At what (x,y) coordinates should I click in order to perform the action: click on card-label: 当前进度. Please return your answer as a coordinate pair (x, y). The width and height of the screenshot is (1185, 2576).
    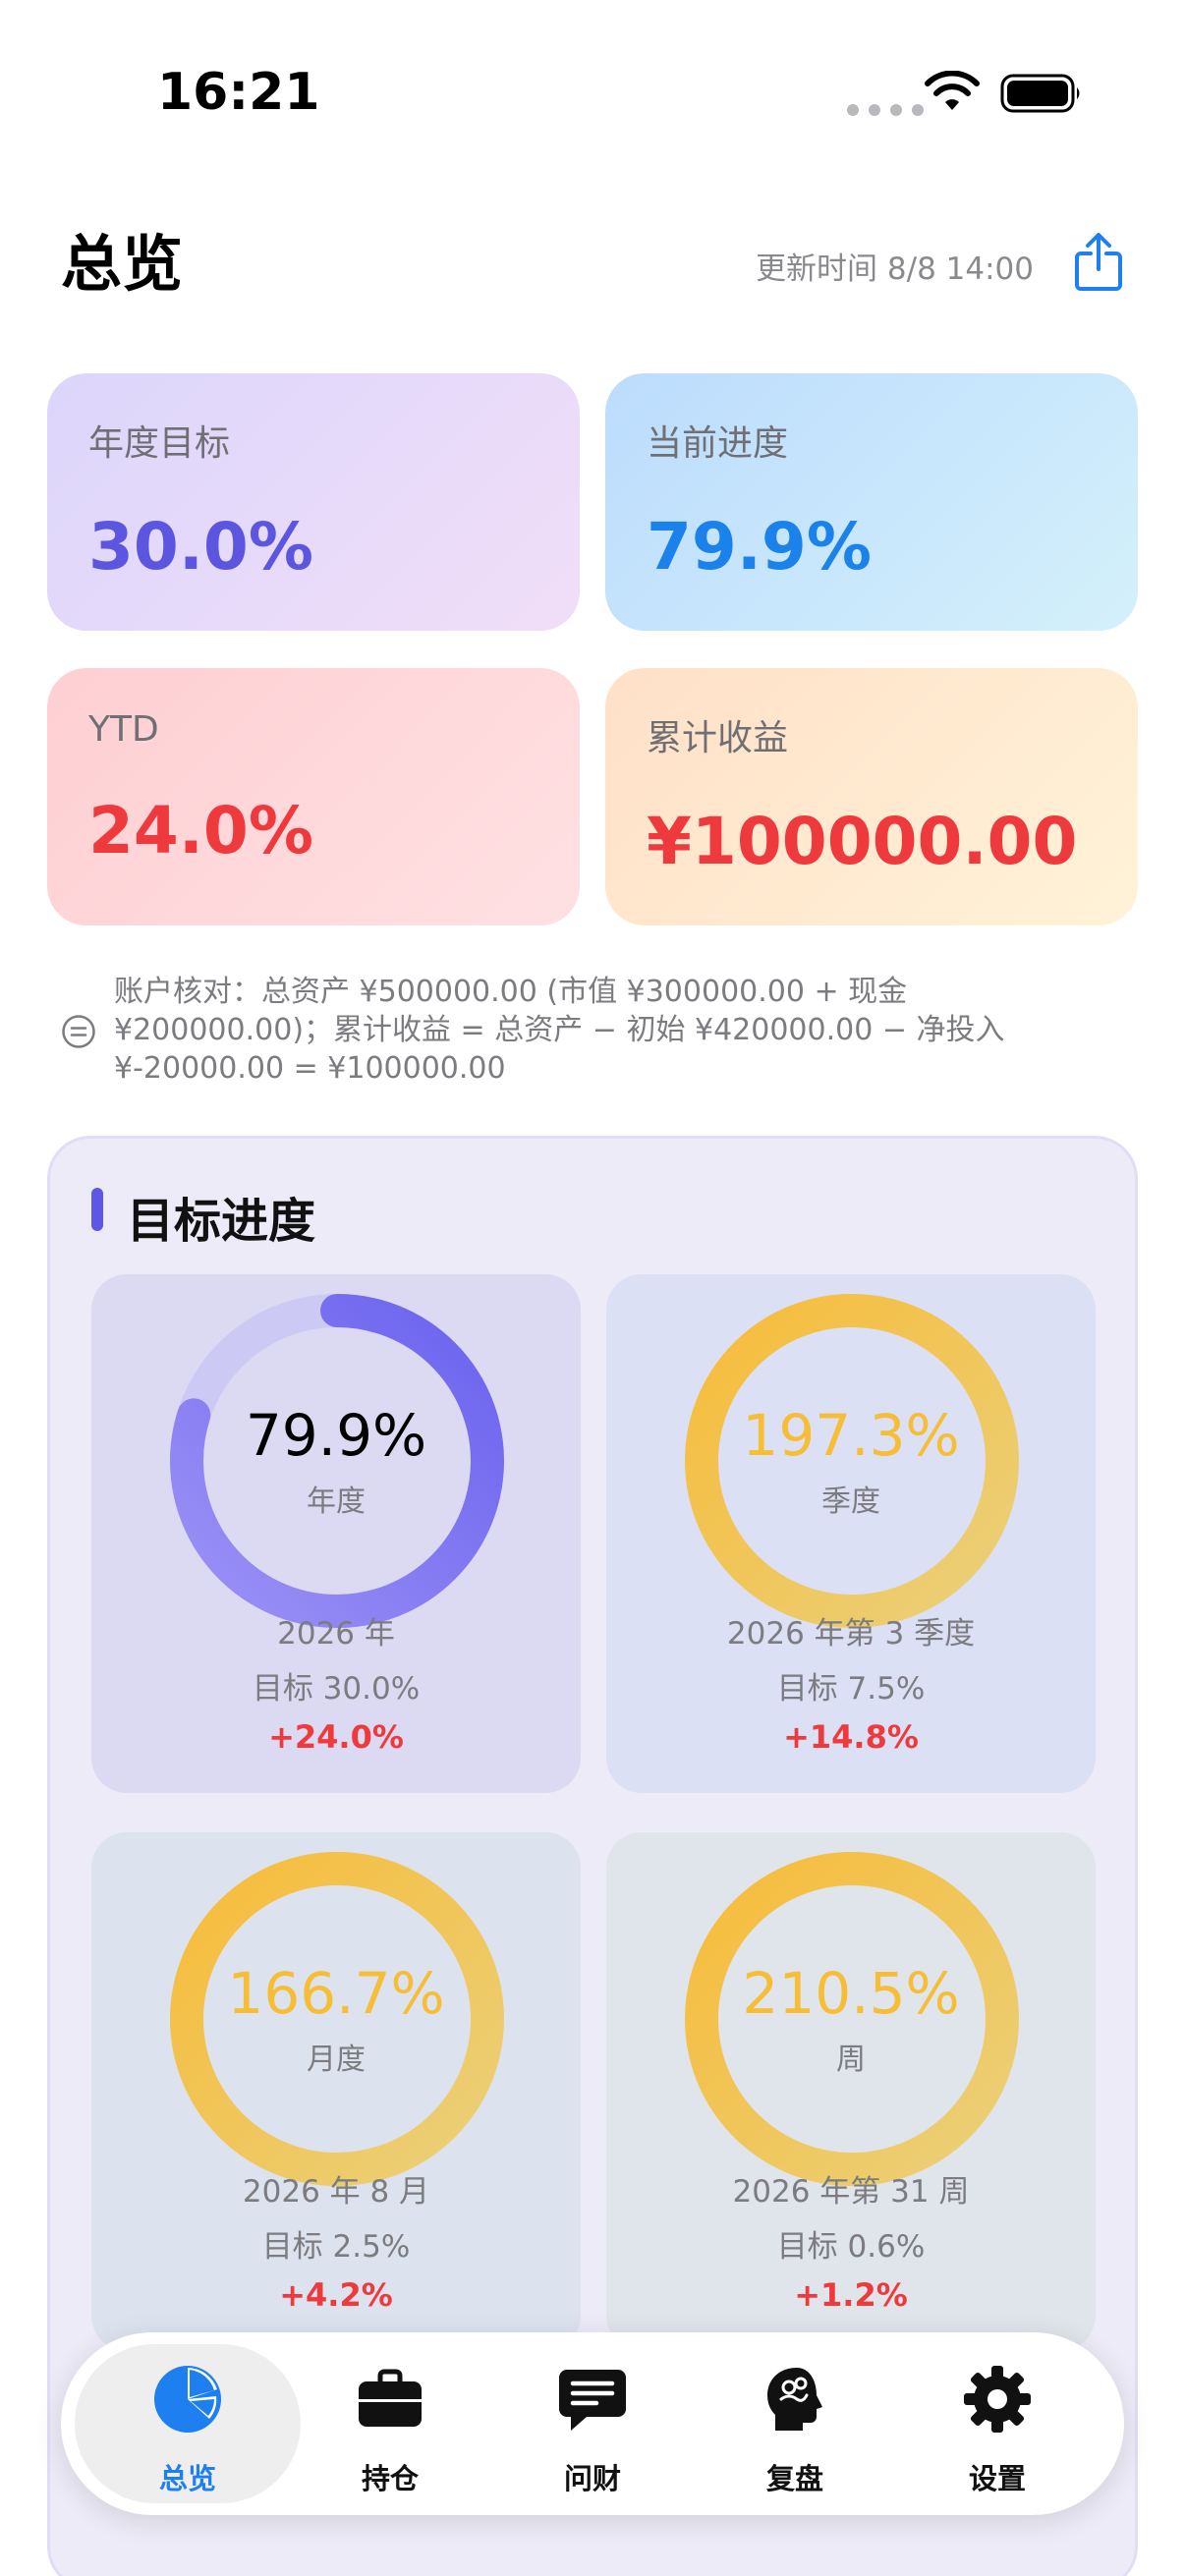
    Looking at the image, I should click on (718, 443).